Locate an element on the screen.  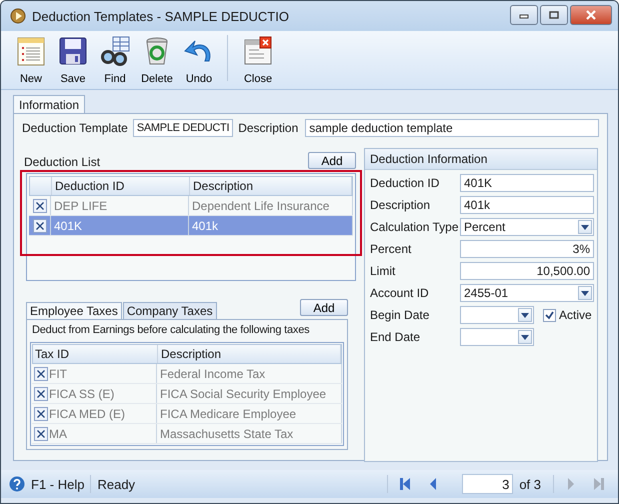
close-icon is located at coordinates (591, 15).